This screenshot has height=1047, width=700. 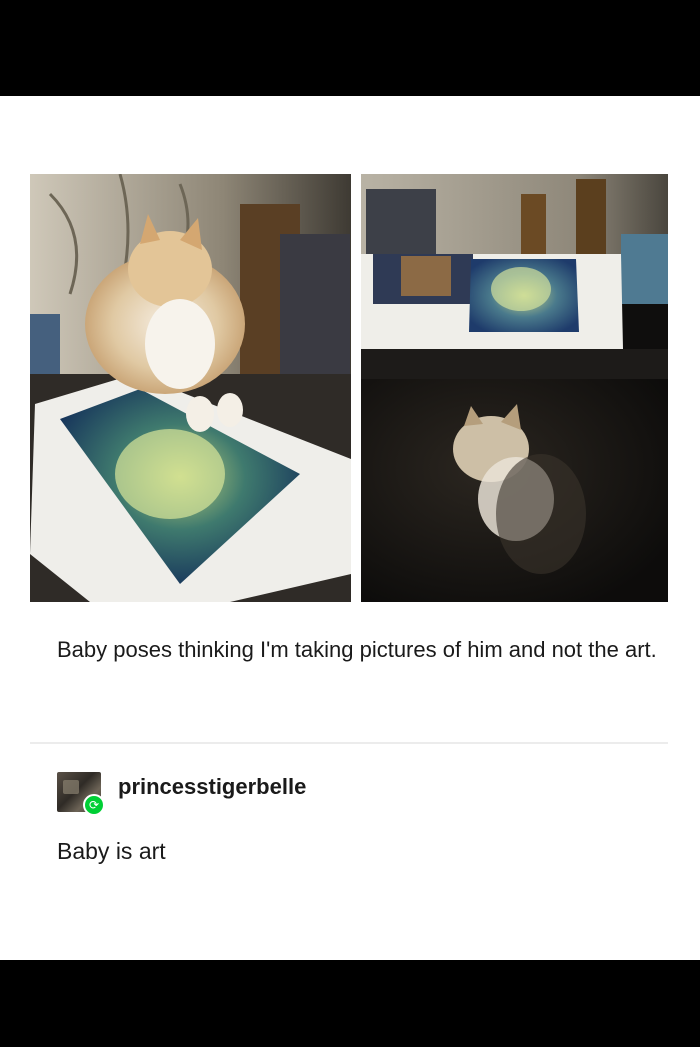 I want to click on reblog-icon: ⟳, so click(x=94, y=805).